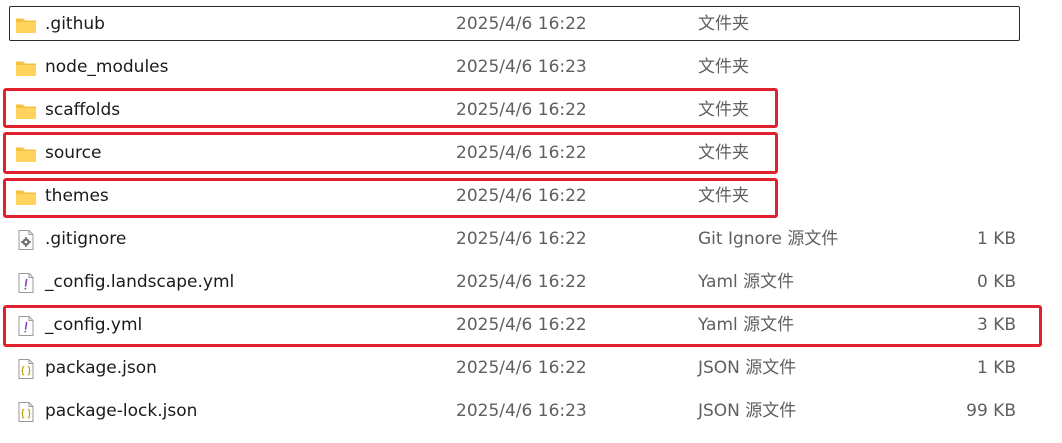  Describe the element at coordinates (996, 282) in the screenshot. I see `file-size: 0 KB` at that location.